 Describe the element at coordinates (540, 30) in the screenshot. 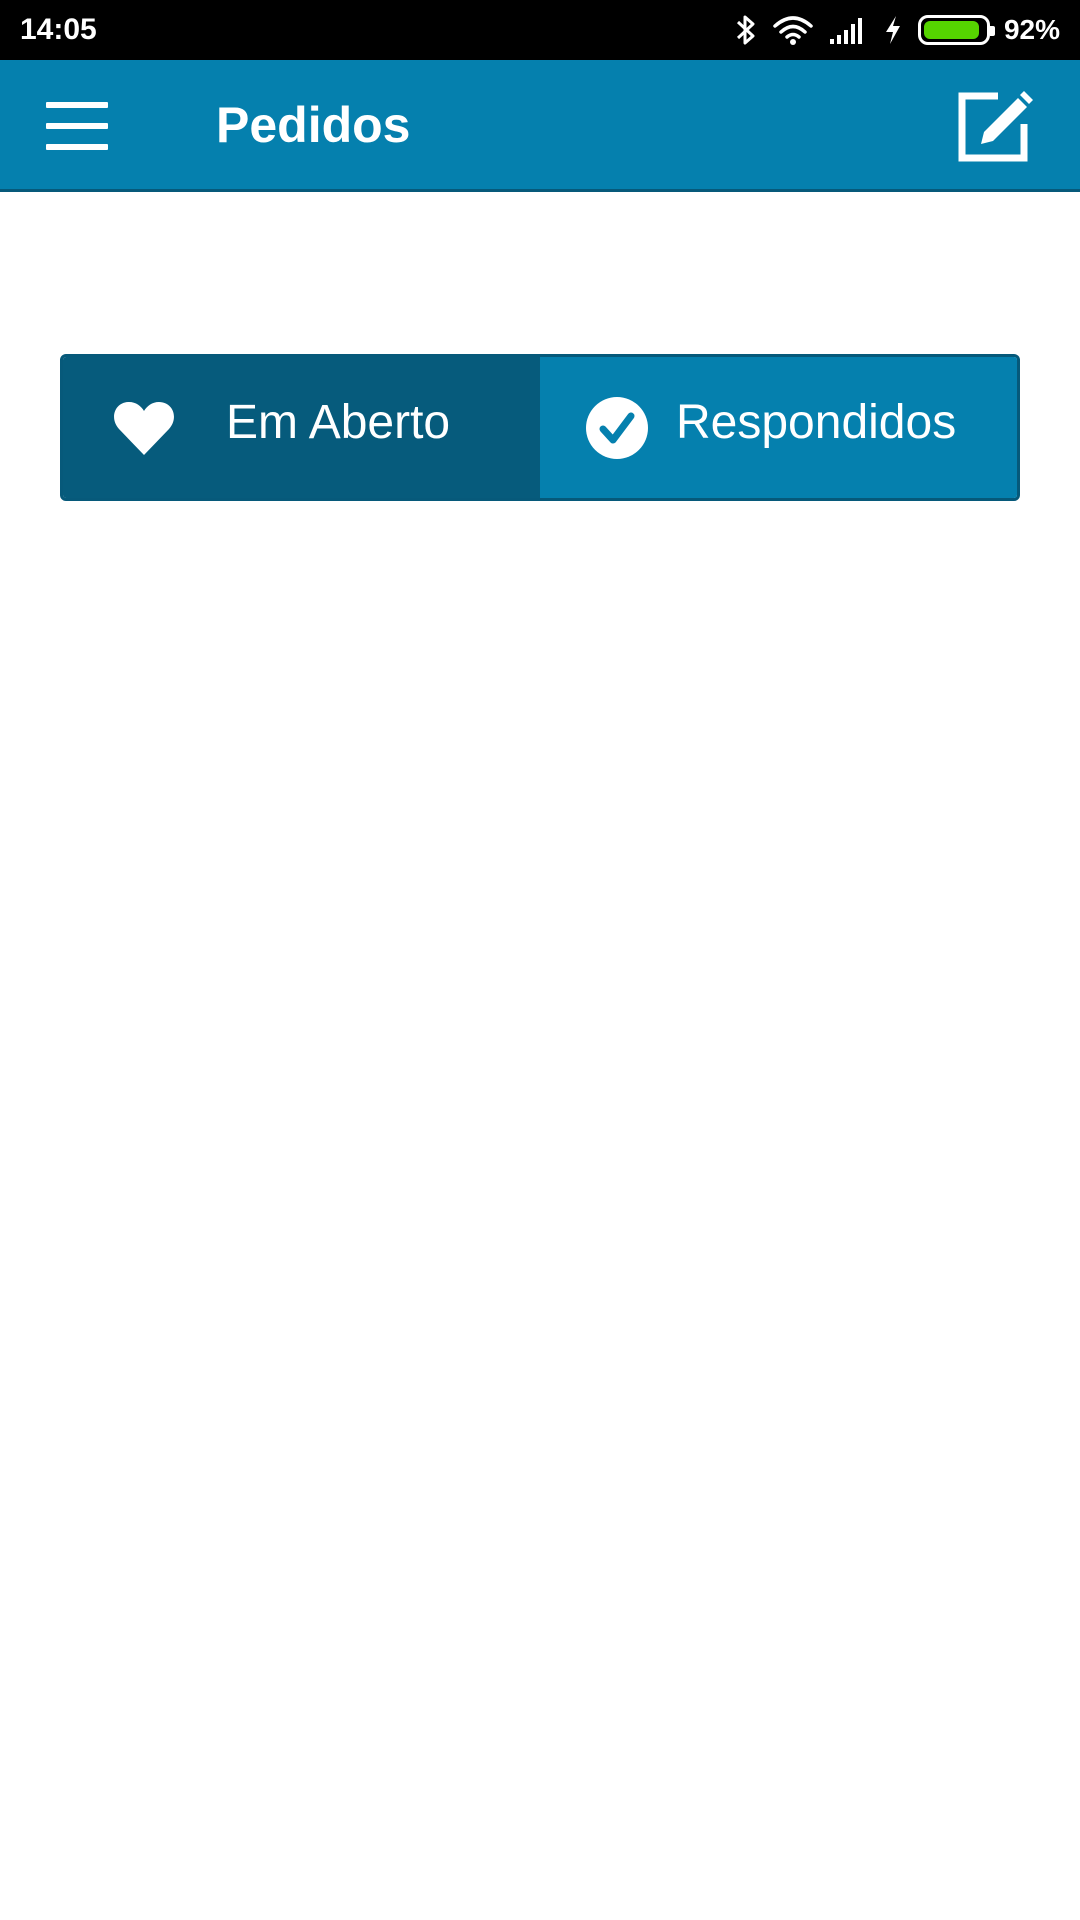

I see `status-bar: 14:05 92%` at that location.